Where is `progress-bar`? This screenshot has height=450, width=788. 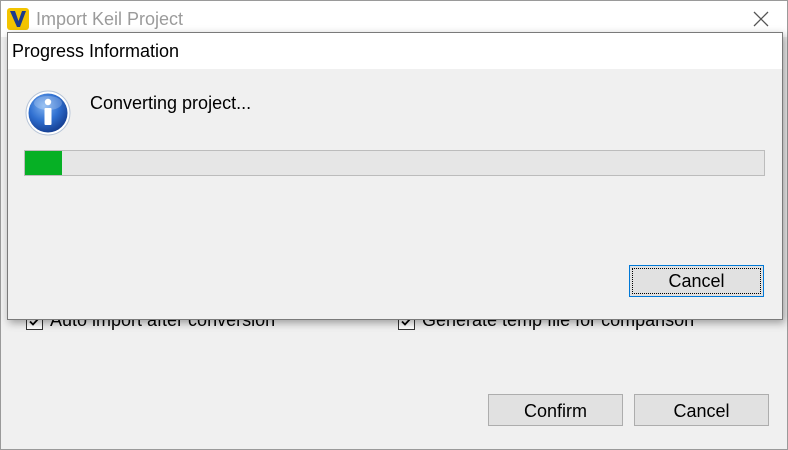 progress-bar is located at coordinates (394, 163).